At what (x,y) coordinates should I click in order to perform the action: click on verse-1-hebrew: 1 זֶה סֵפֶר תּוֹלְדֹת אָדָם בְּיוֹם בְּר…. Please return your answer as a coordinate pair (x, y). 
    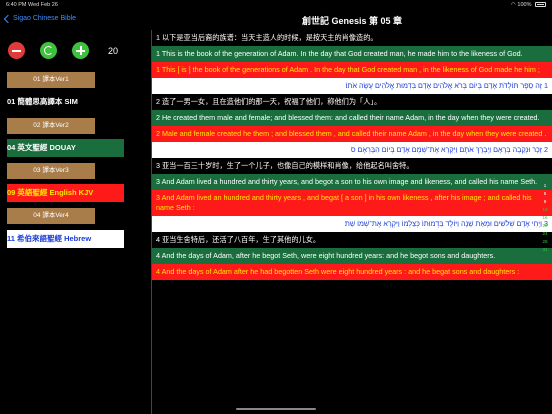
    Looking at the image, I should click on (352, 86).